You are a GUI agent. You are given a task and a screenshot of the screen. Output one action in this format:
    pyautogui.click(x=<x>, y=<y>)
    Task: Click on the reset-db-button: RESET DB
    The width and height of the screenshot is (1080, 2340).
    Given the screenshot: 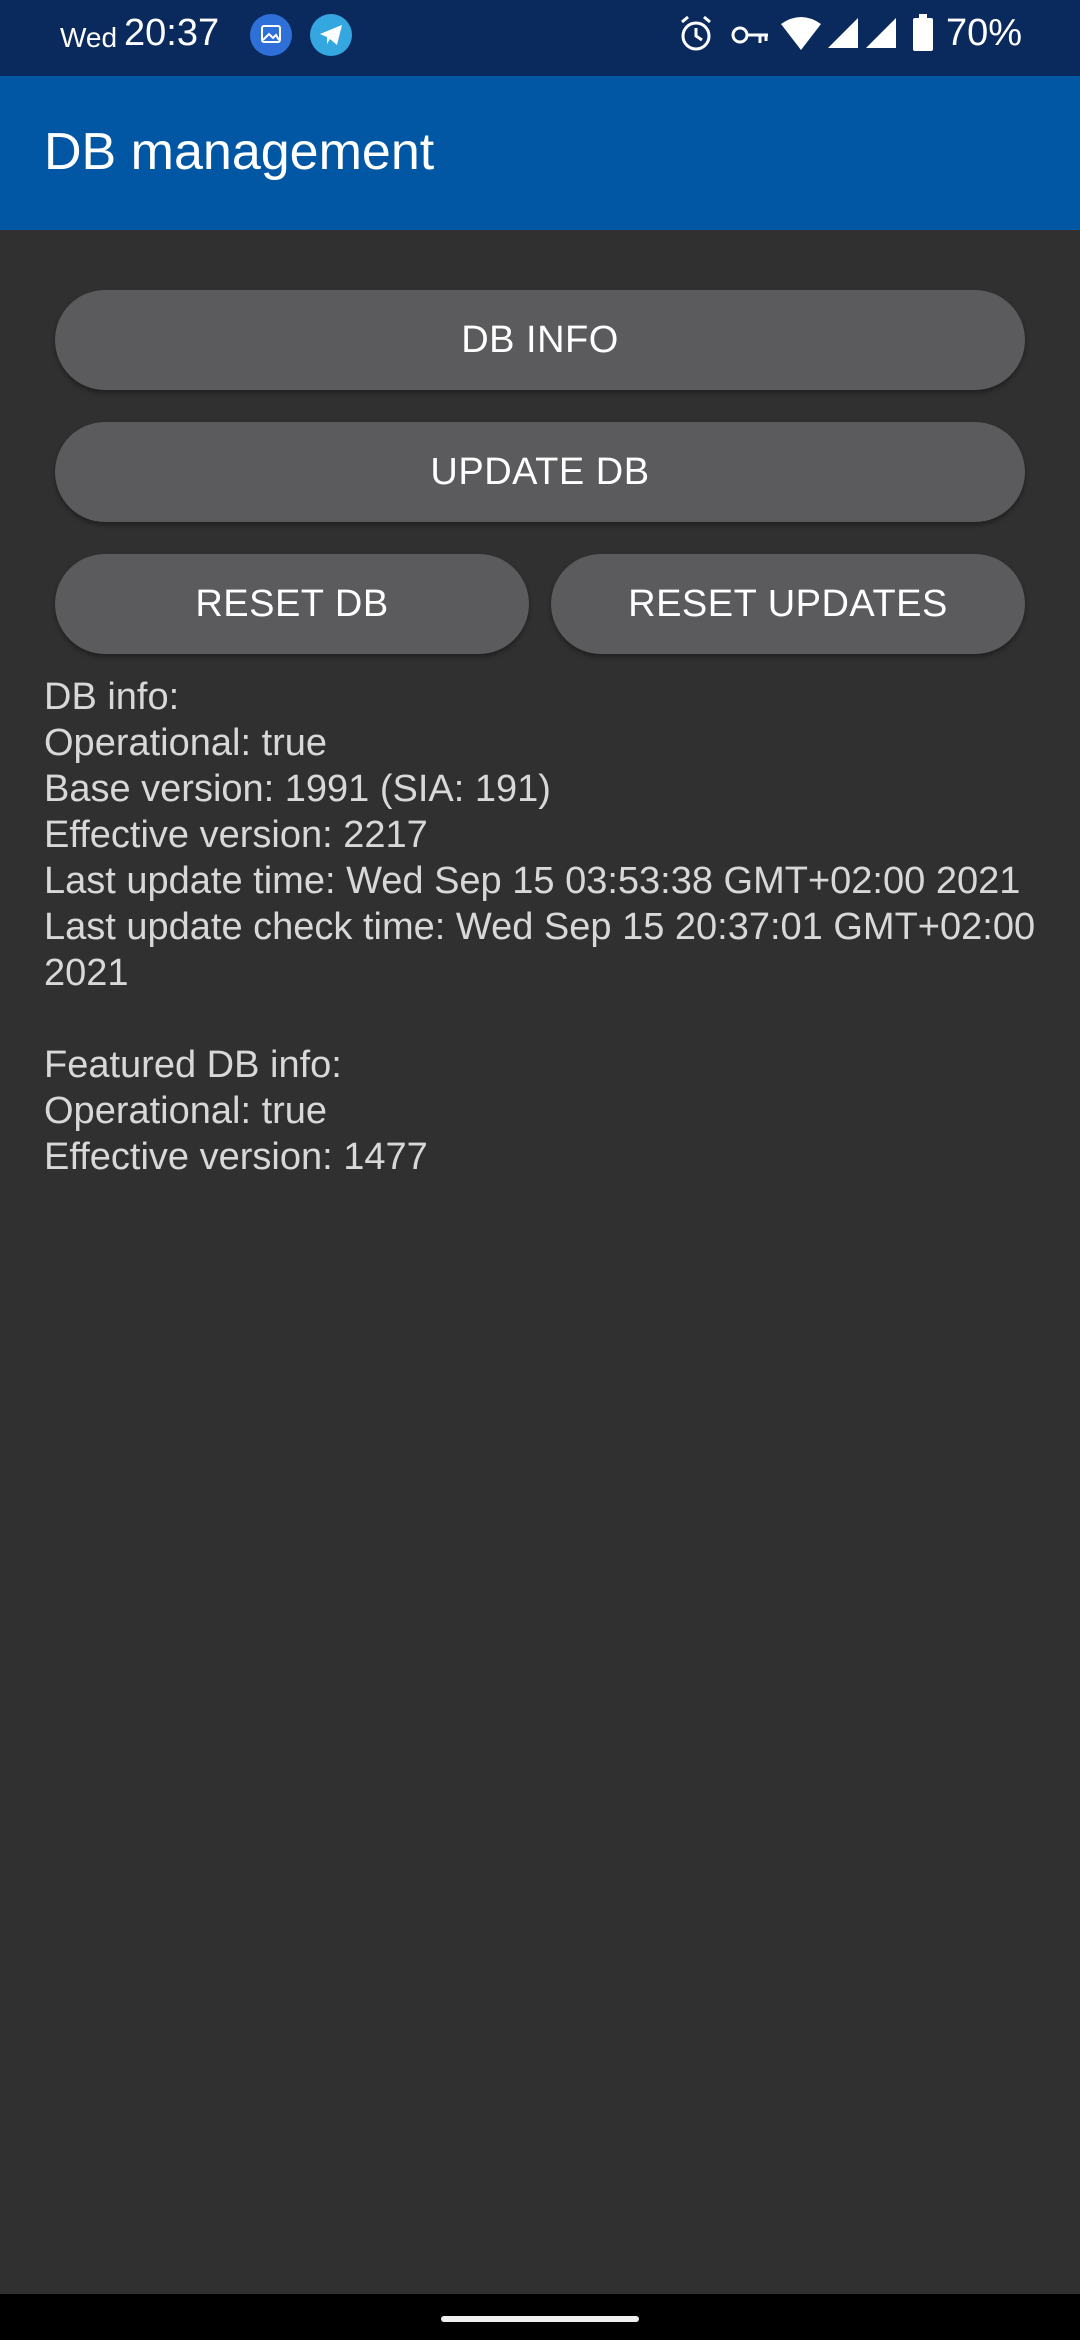 What is the action you would take?
    pyautogui.click(x=292, y=604)
    